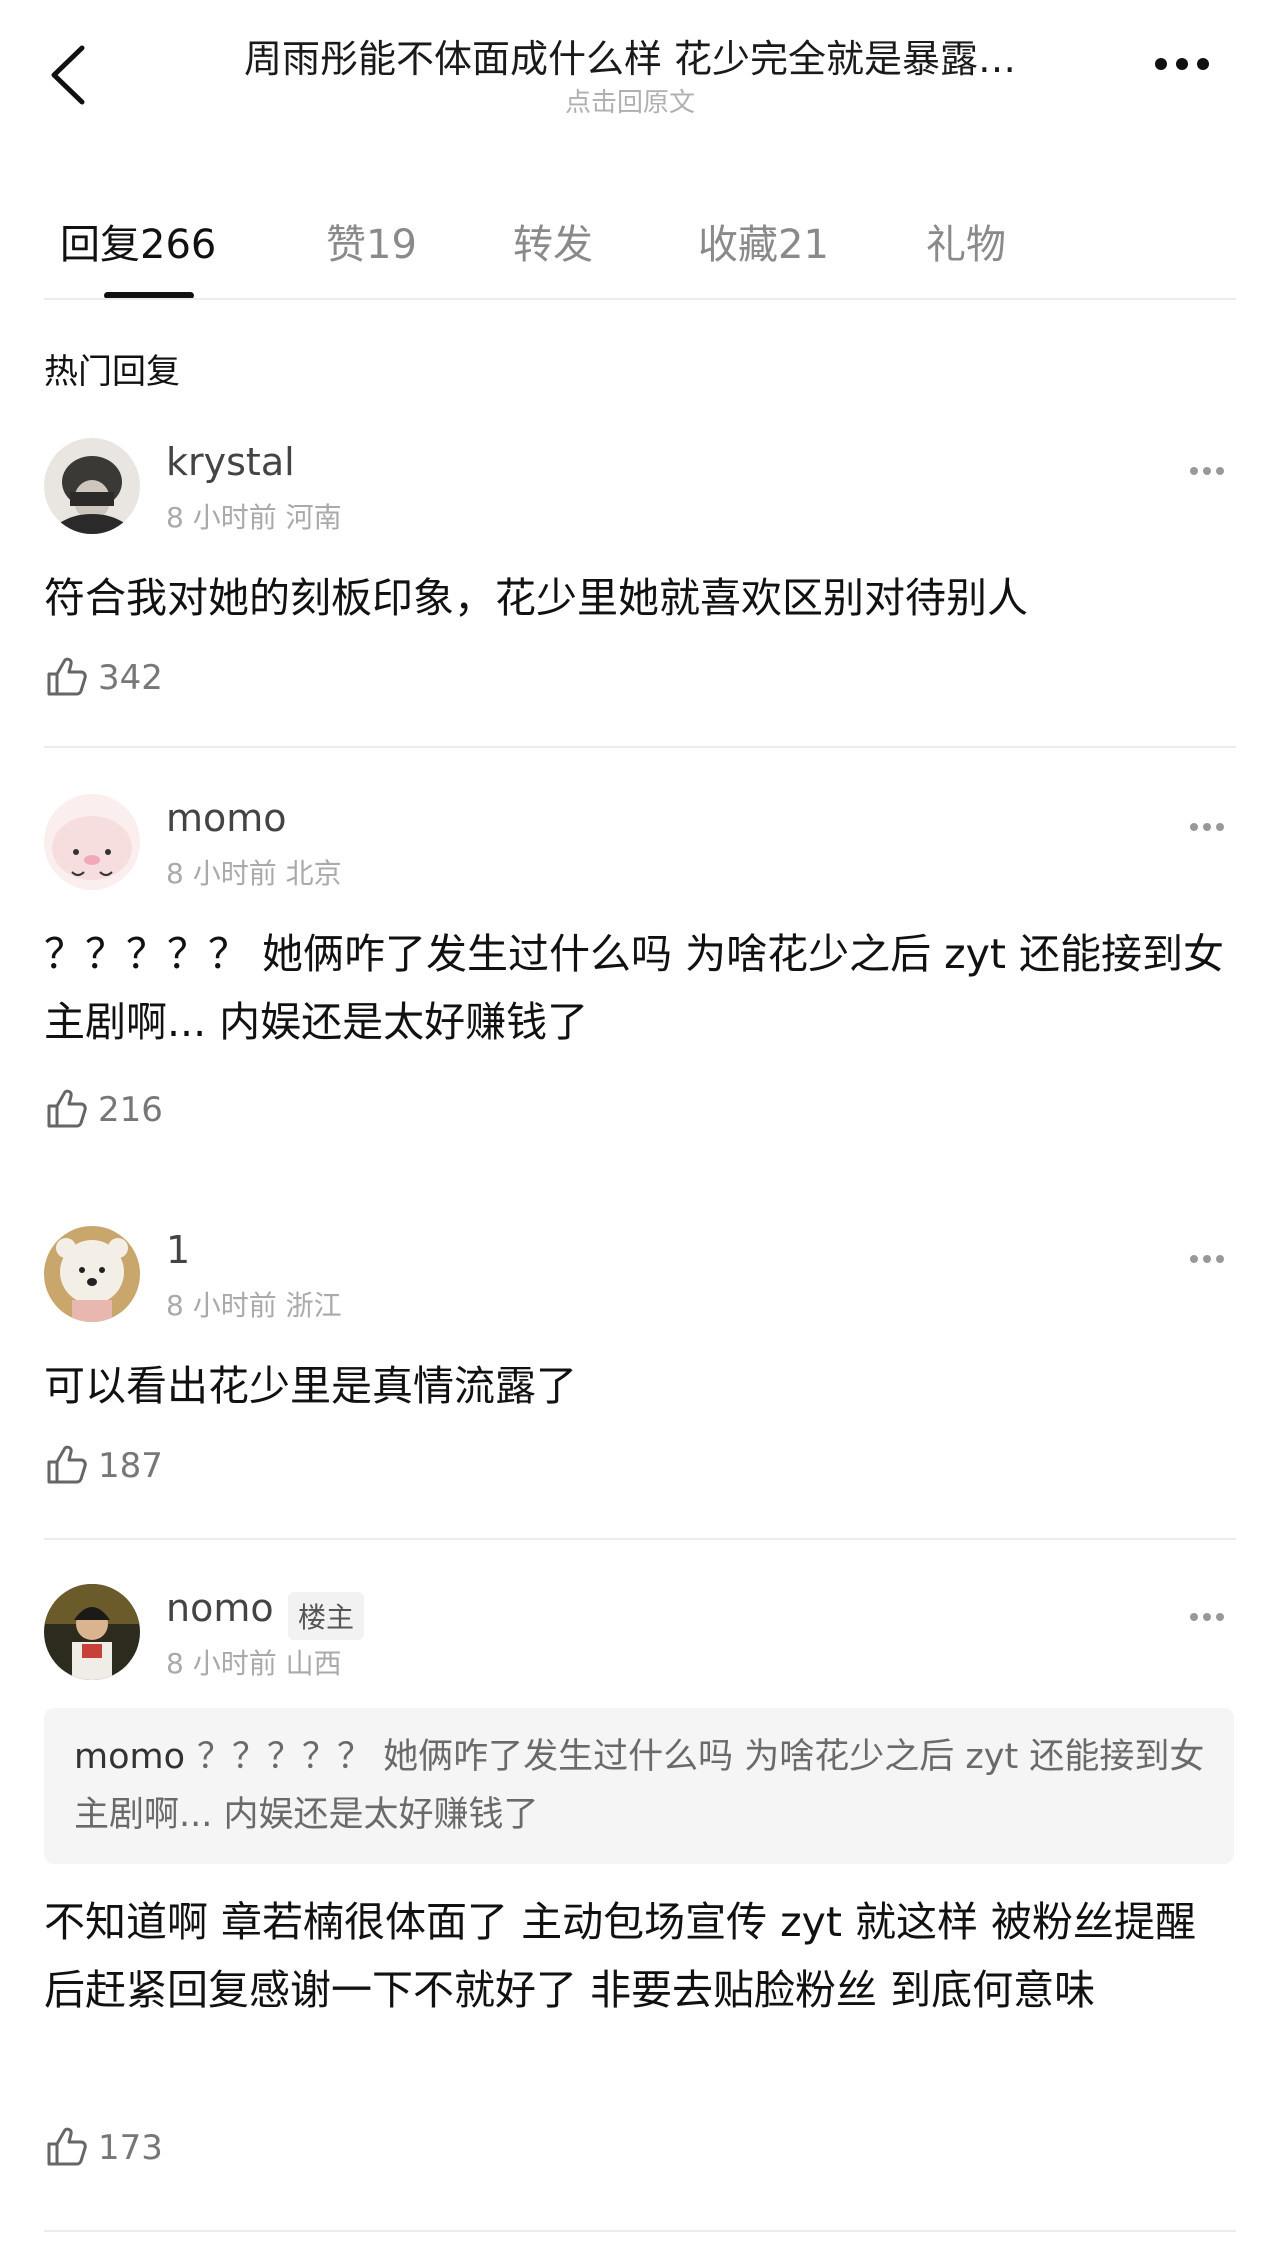  I want to click on view-original-link: 点击回原文, so click(630, 100).